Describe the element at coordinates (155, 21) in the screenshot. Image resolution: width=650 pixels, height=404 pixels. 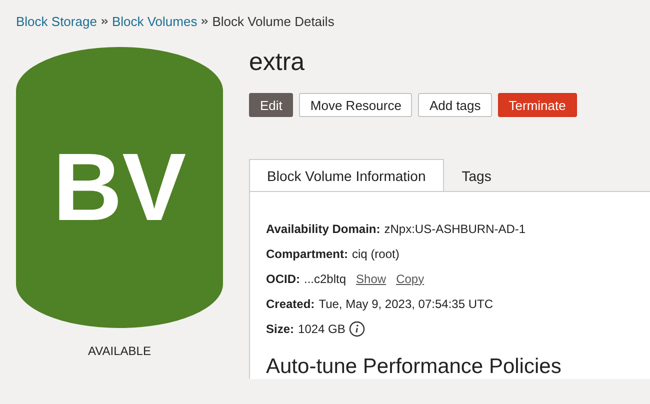
I see `breadcrumb-link: Block Volumes` at that location.